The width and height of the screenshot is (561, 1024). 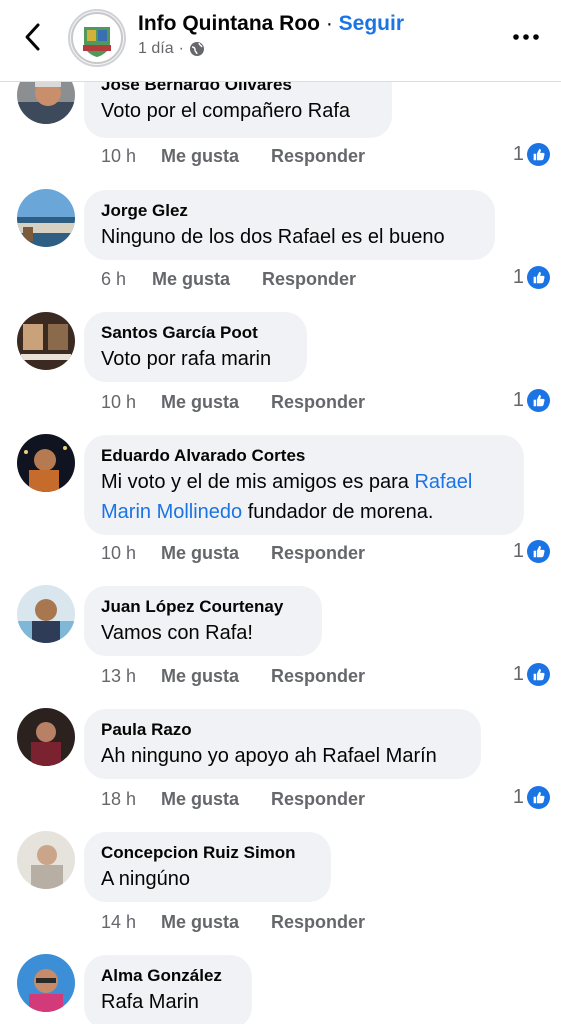 I want to click on page-title: Info Quintana Roo · Seguir, so click(x=271, y=24).